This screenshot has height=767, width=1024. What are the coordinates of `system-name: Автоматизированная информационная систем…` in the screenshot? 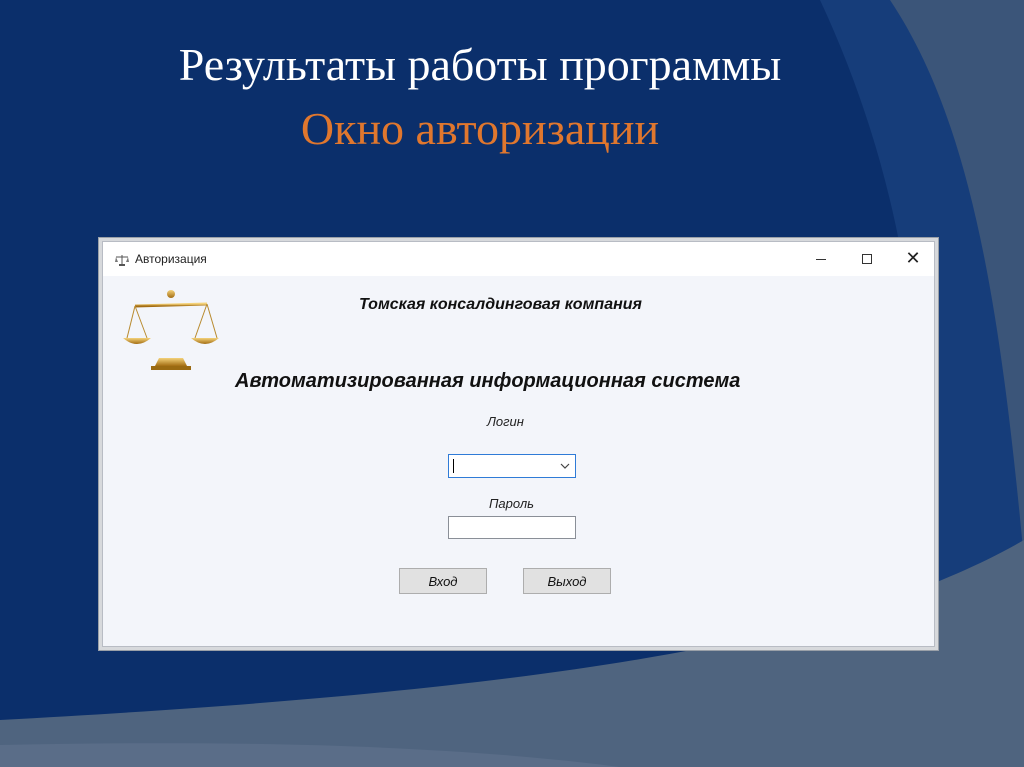 It's located at (488, 381).